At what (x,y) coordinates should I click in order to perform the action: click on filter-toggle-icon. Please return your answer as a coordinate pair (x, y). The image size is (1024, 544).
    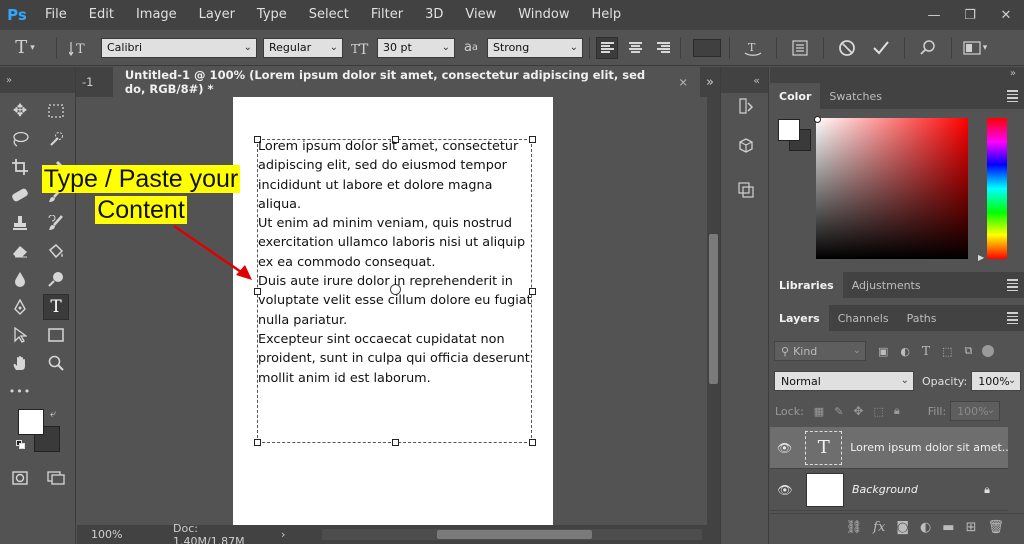
    Looking at the image, I should click on (988, 351).